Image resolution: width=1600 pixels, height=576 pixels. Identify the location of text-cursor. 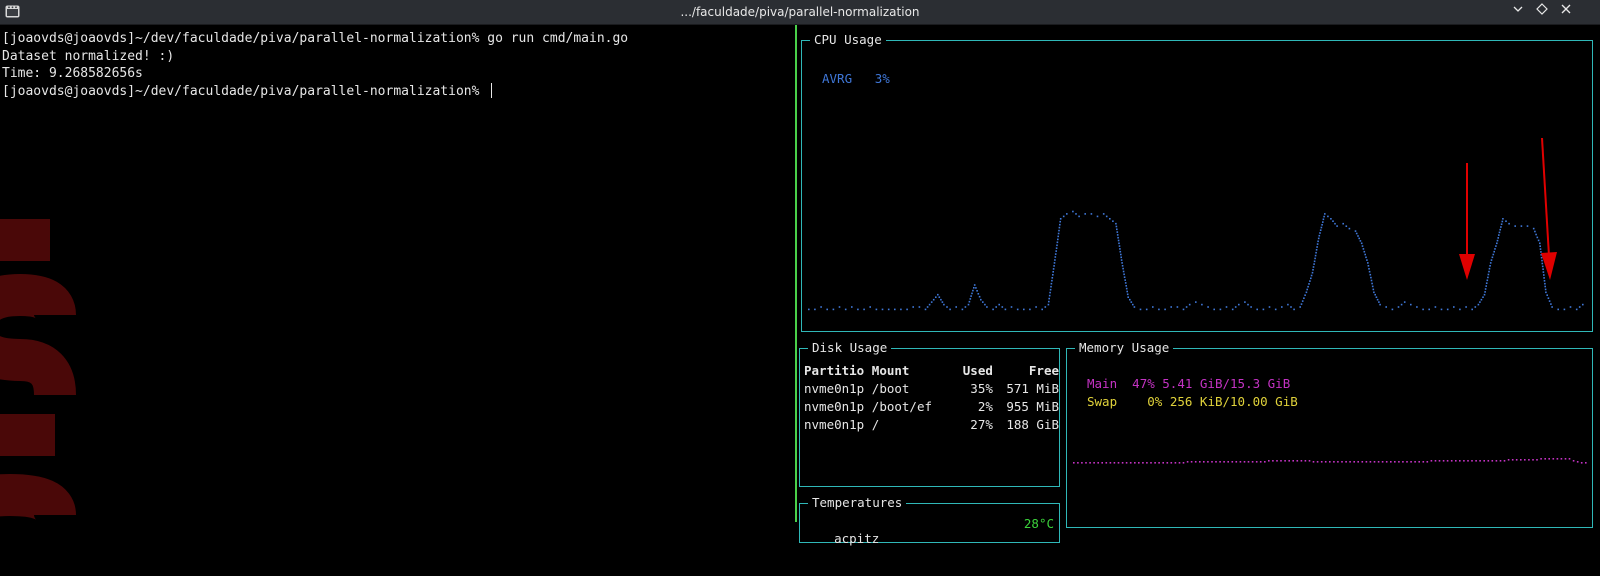
(492, 90).